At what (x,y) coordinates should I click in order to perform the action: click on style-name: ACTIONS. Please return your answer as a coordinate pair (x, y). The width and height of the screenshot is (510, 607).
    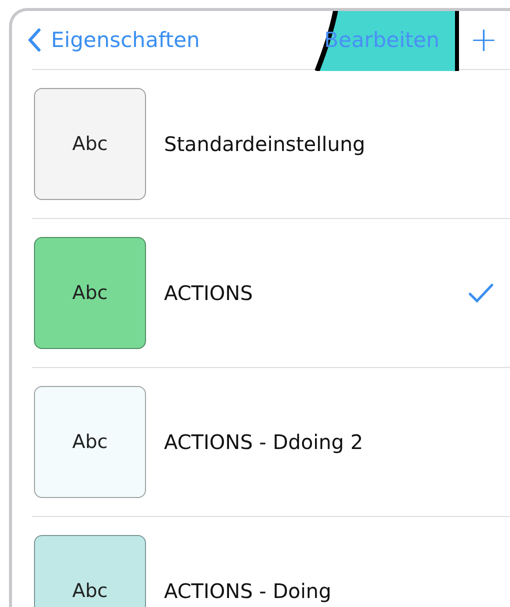
    Looking at the image, I should click on (208, 293).